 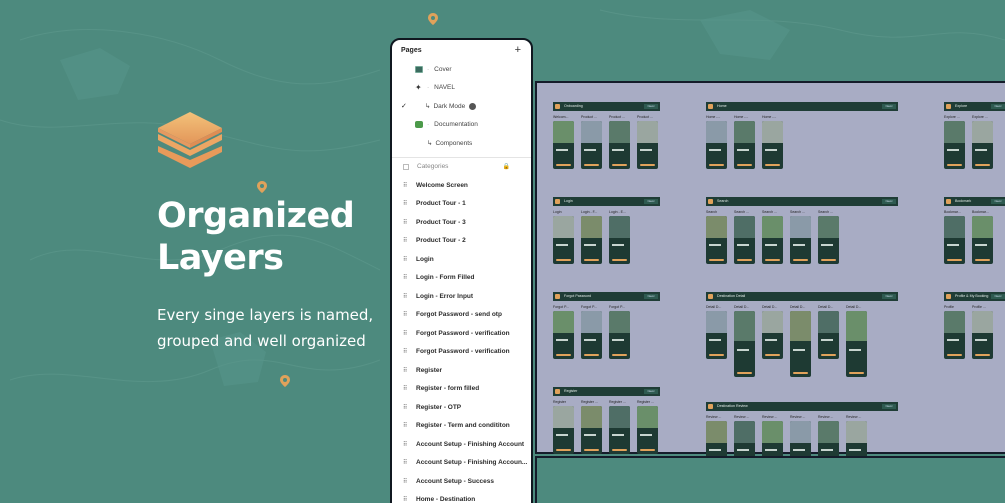 What do you see at coordinates (433, 19) in the screenshot?
I see `location-pin-icon` at bounding box center [433, 19].